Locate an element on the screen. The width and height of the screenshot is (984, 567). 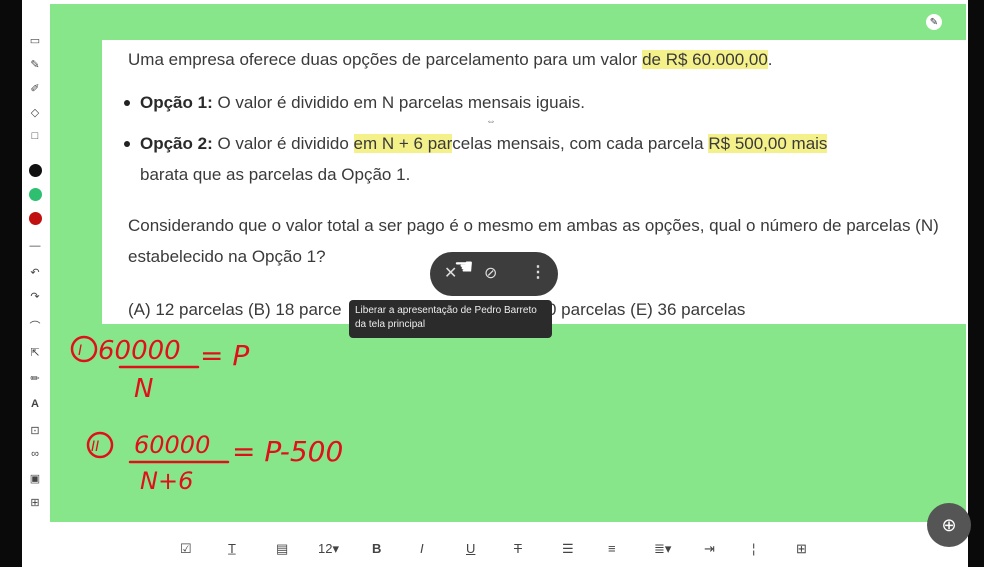
resize-handle-icon: ⇔ is located at coordinates (491, 121).